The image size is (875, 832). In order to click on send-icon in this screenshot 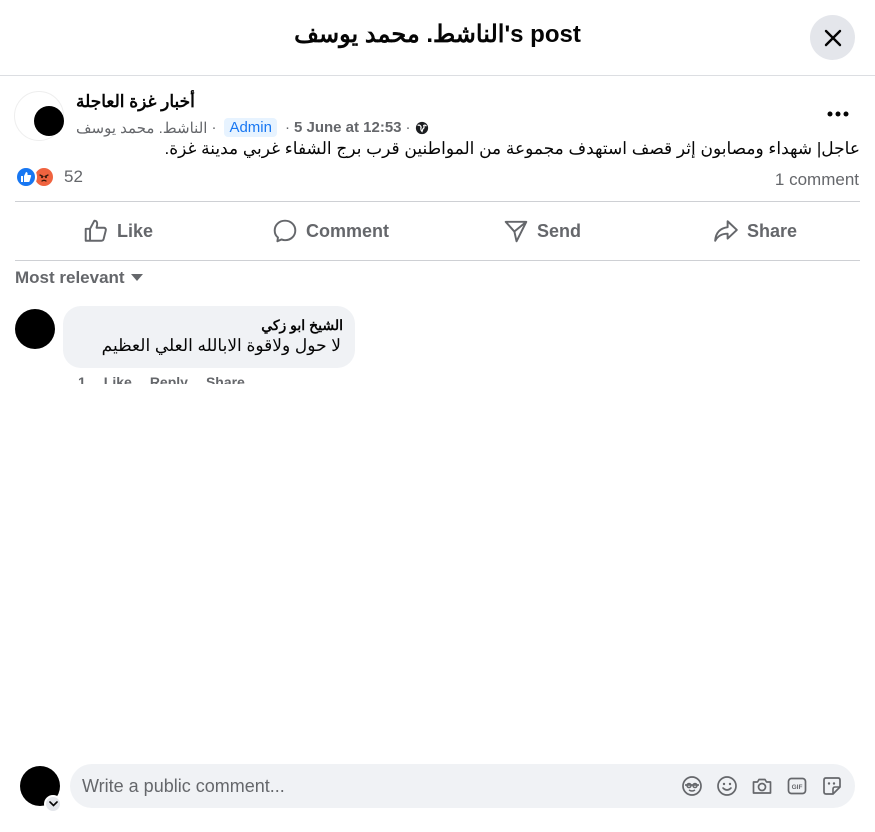, I will do `click(516, 231)`.